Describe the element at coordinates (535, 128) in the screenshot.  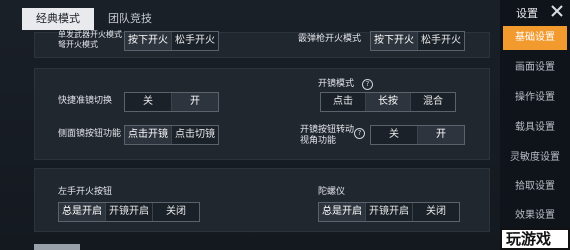
I see `sidebar-item-vehicle-settings: 载具设置` at that location.